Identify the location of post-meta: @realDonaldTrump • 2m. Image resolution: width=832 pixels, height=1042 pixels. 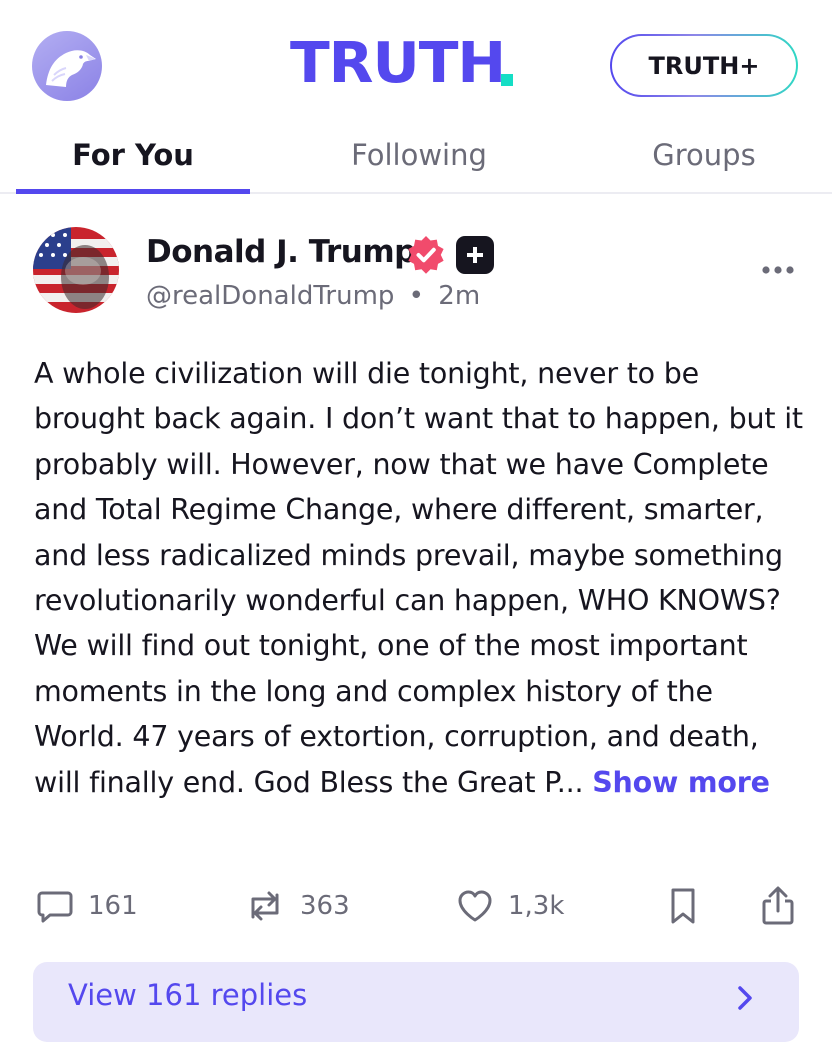
(313, 296).